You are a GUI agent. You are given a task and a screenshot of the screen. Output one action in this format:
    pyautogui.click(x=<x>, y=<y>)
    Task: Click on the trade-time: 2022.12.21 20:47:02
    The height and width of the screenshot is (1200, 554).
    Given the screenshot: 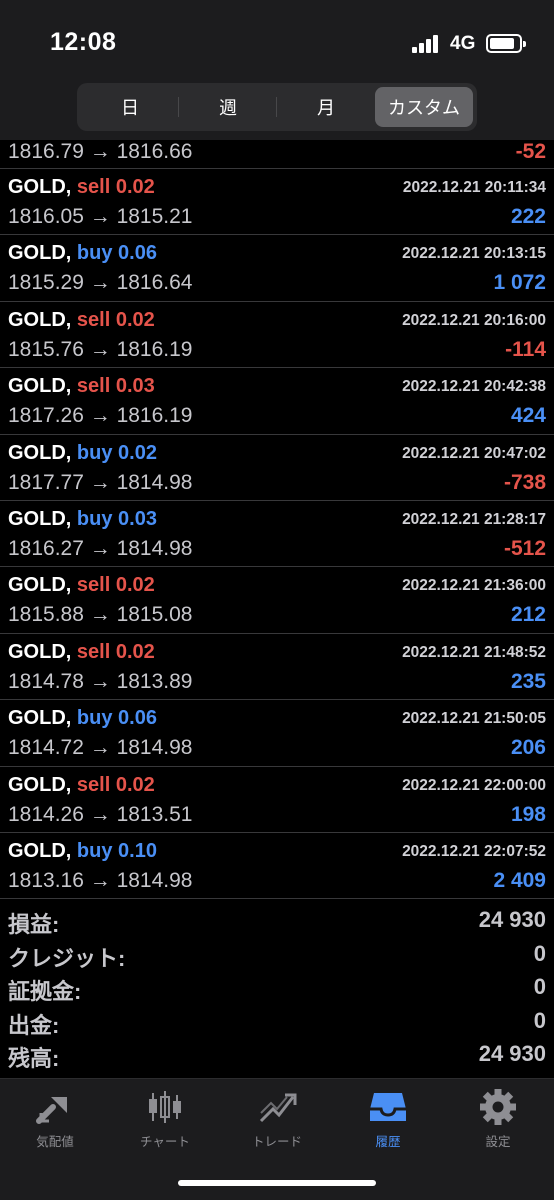 What is the action you would take?
    pyautogui.click(x=474, y=453)
    